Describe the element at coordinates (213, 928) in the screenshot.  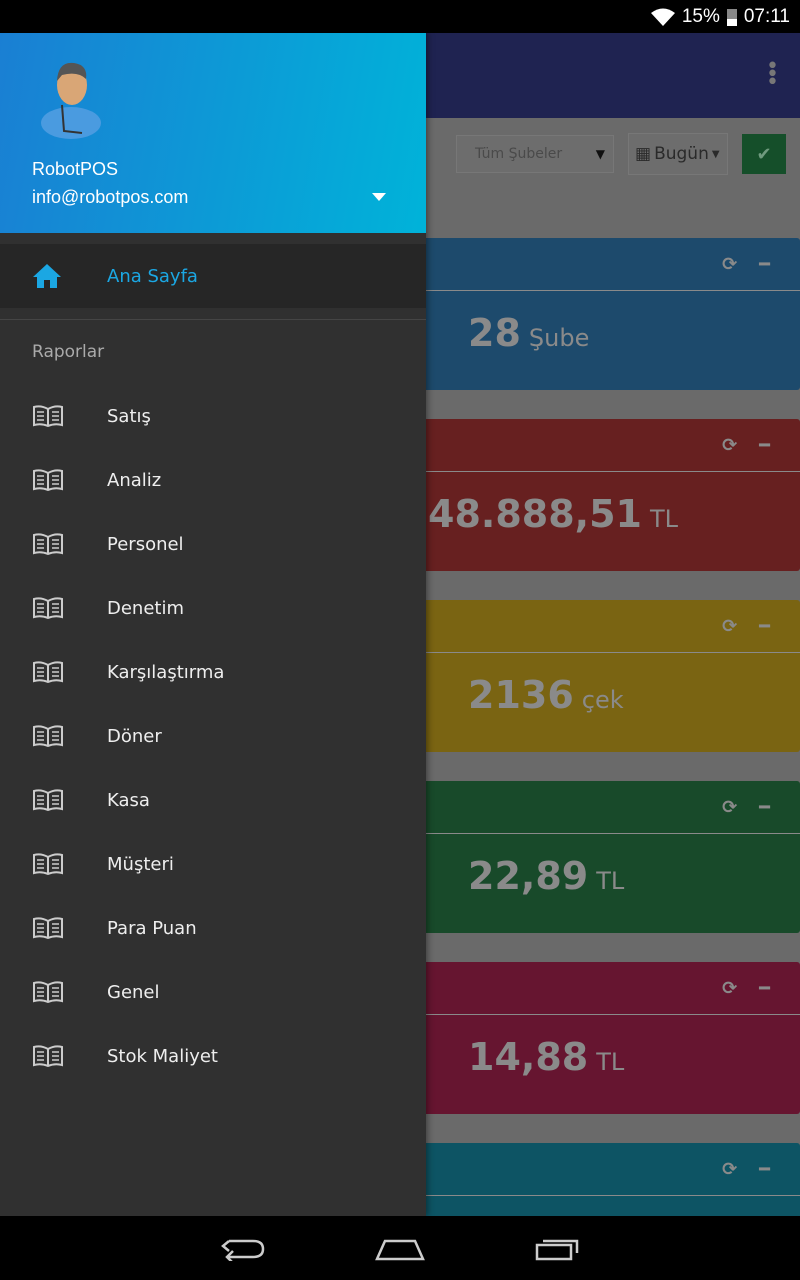
I see `drawer-item: Para Puan` at that location.